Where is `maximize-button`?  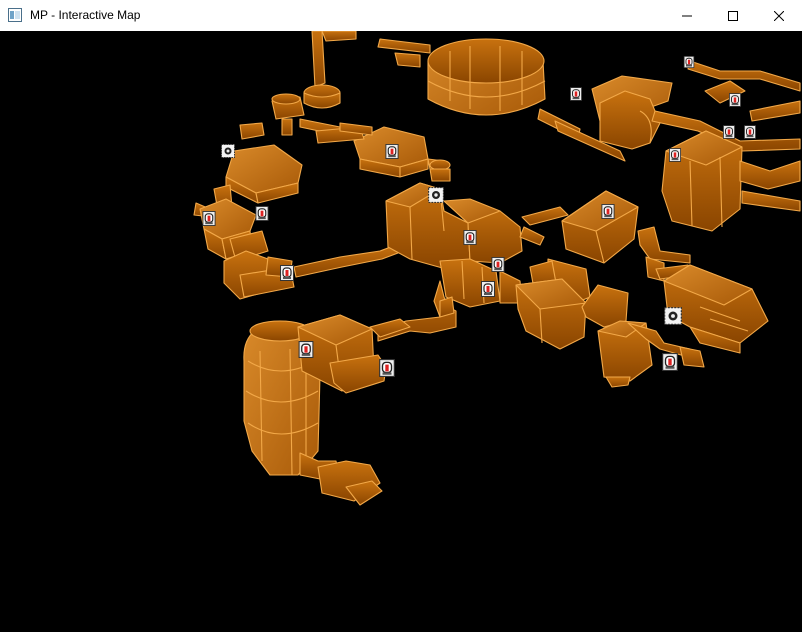 maximize-button is located at coordinates (733, 15).